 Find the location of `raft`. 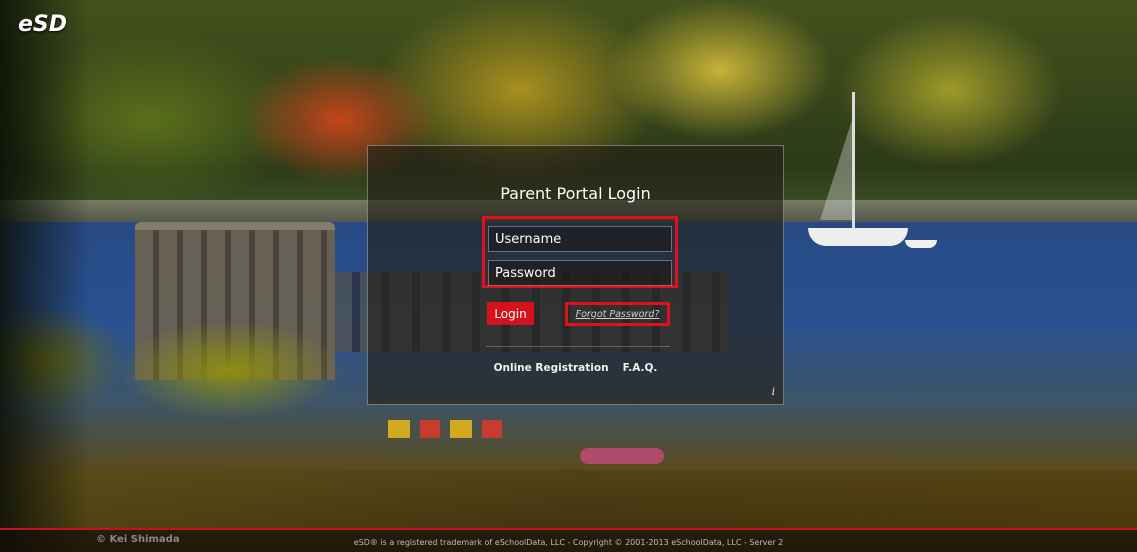

raft is located at coordinates (622, 456).